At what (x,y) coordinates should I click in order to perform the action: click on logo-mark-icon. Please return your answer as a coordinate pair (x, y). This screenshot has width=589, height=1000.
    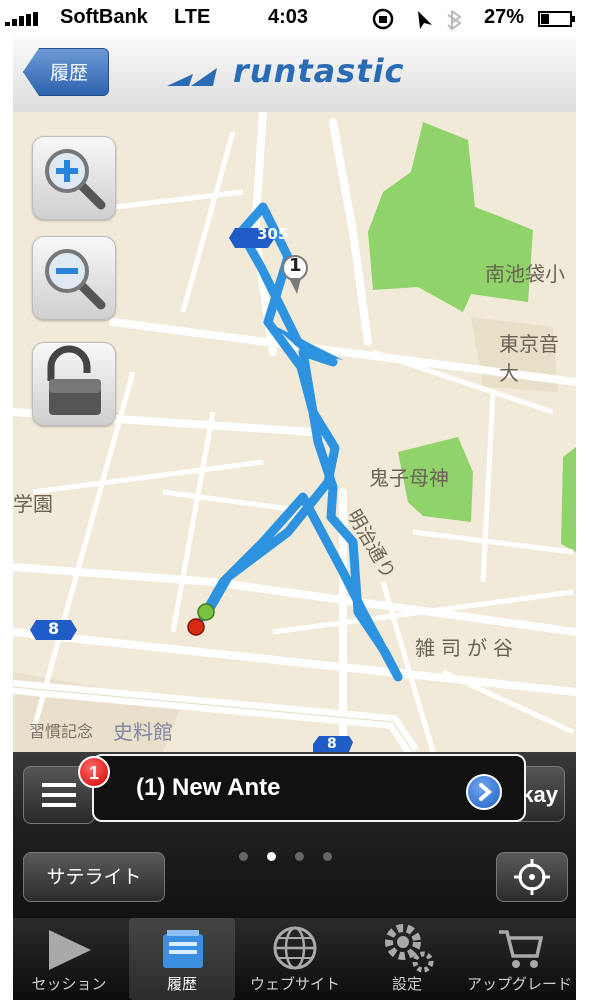
    Looking at the image, I should click on (192, 77).